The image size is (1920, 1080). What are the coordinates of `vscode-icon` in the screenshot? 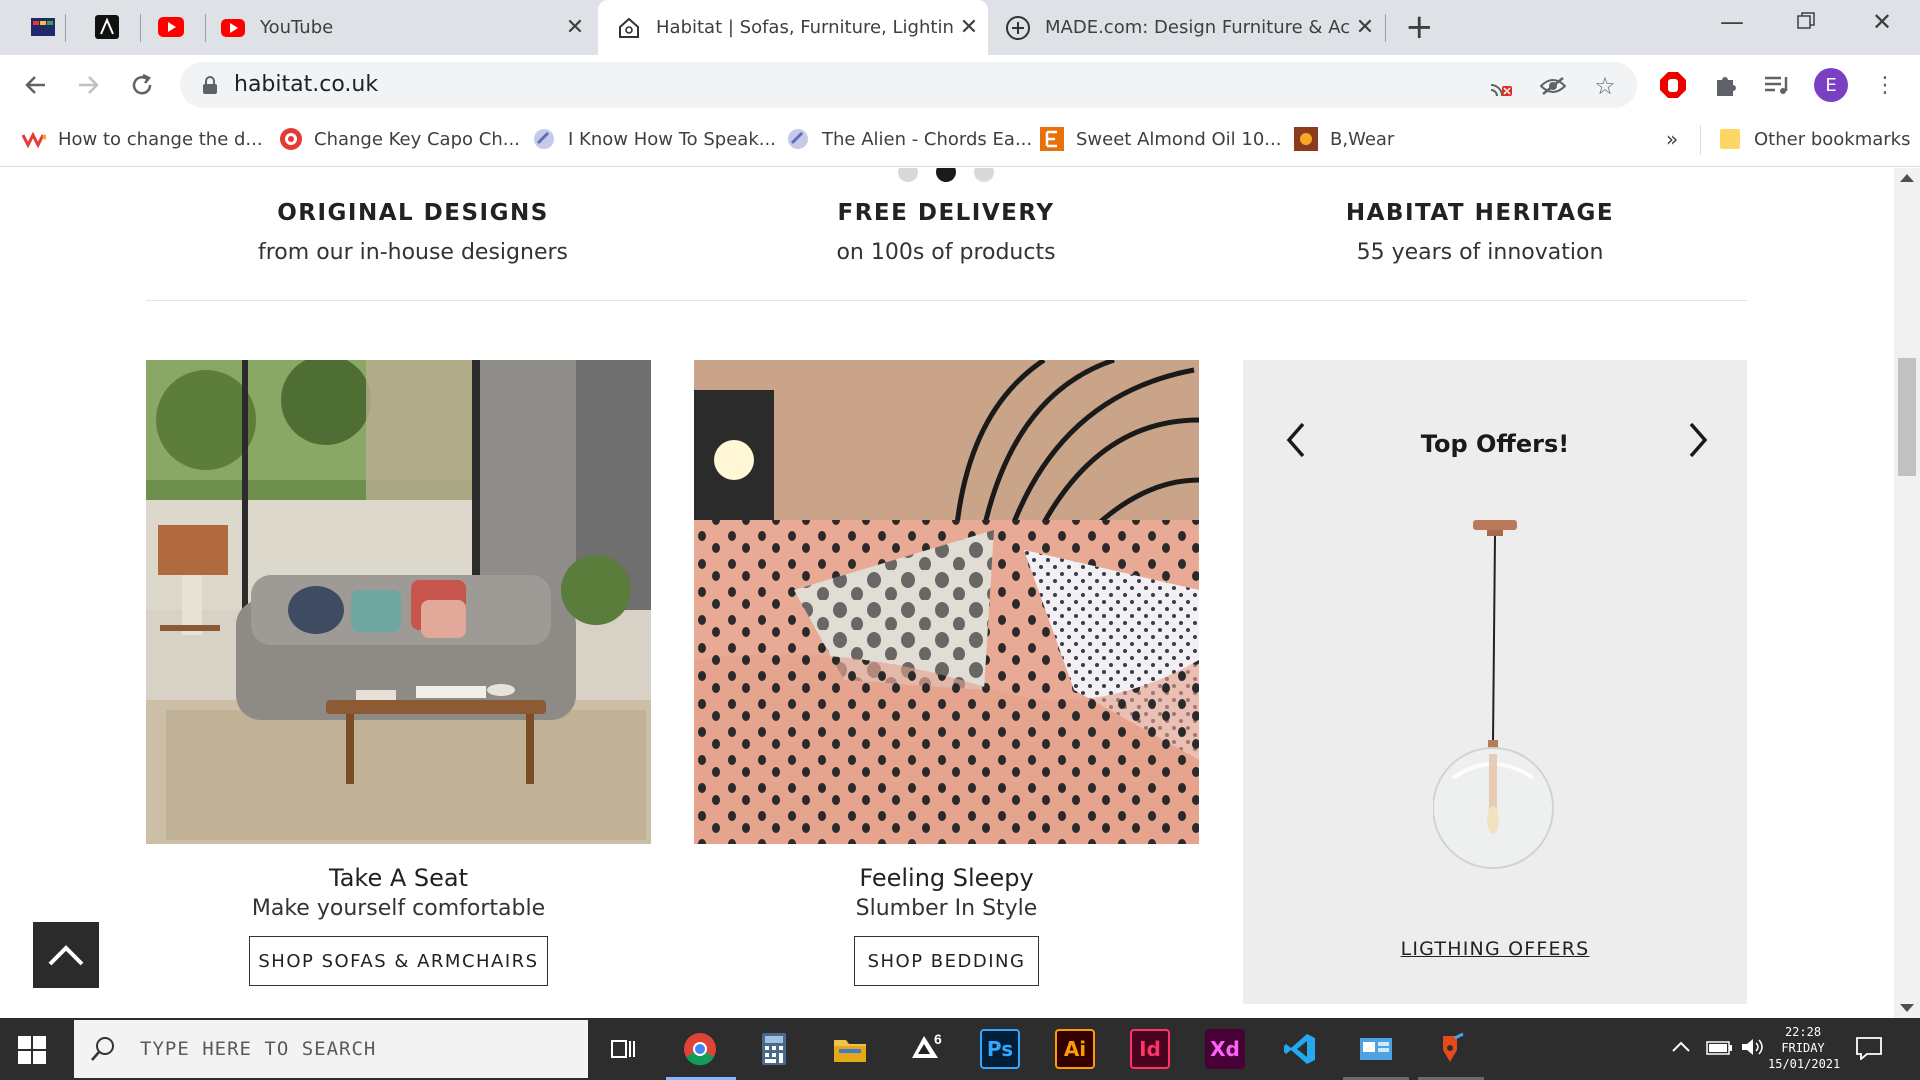 It's located at (1300, 1049).